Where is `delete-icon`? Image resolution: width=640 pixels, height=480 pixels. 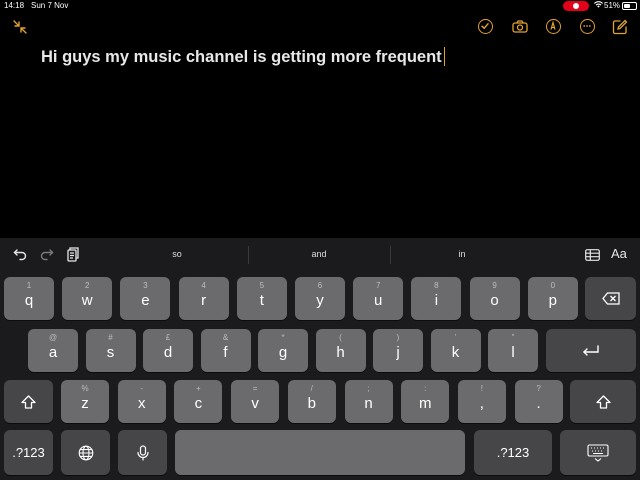
delete-icon is located at coordinates (610, 298).